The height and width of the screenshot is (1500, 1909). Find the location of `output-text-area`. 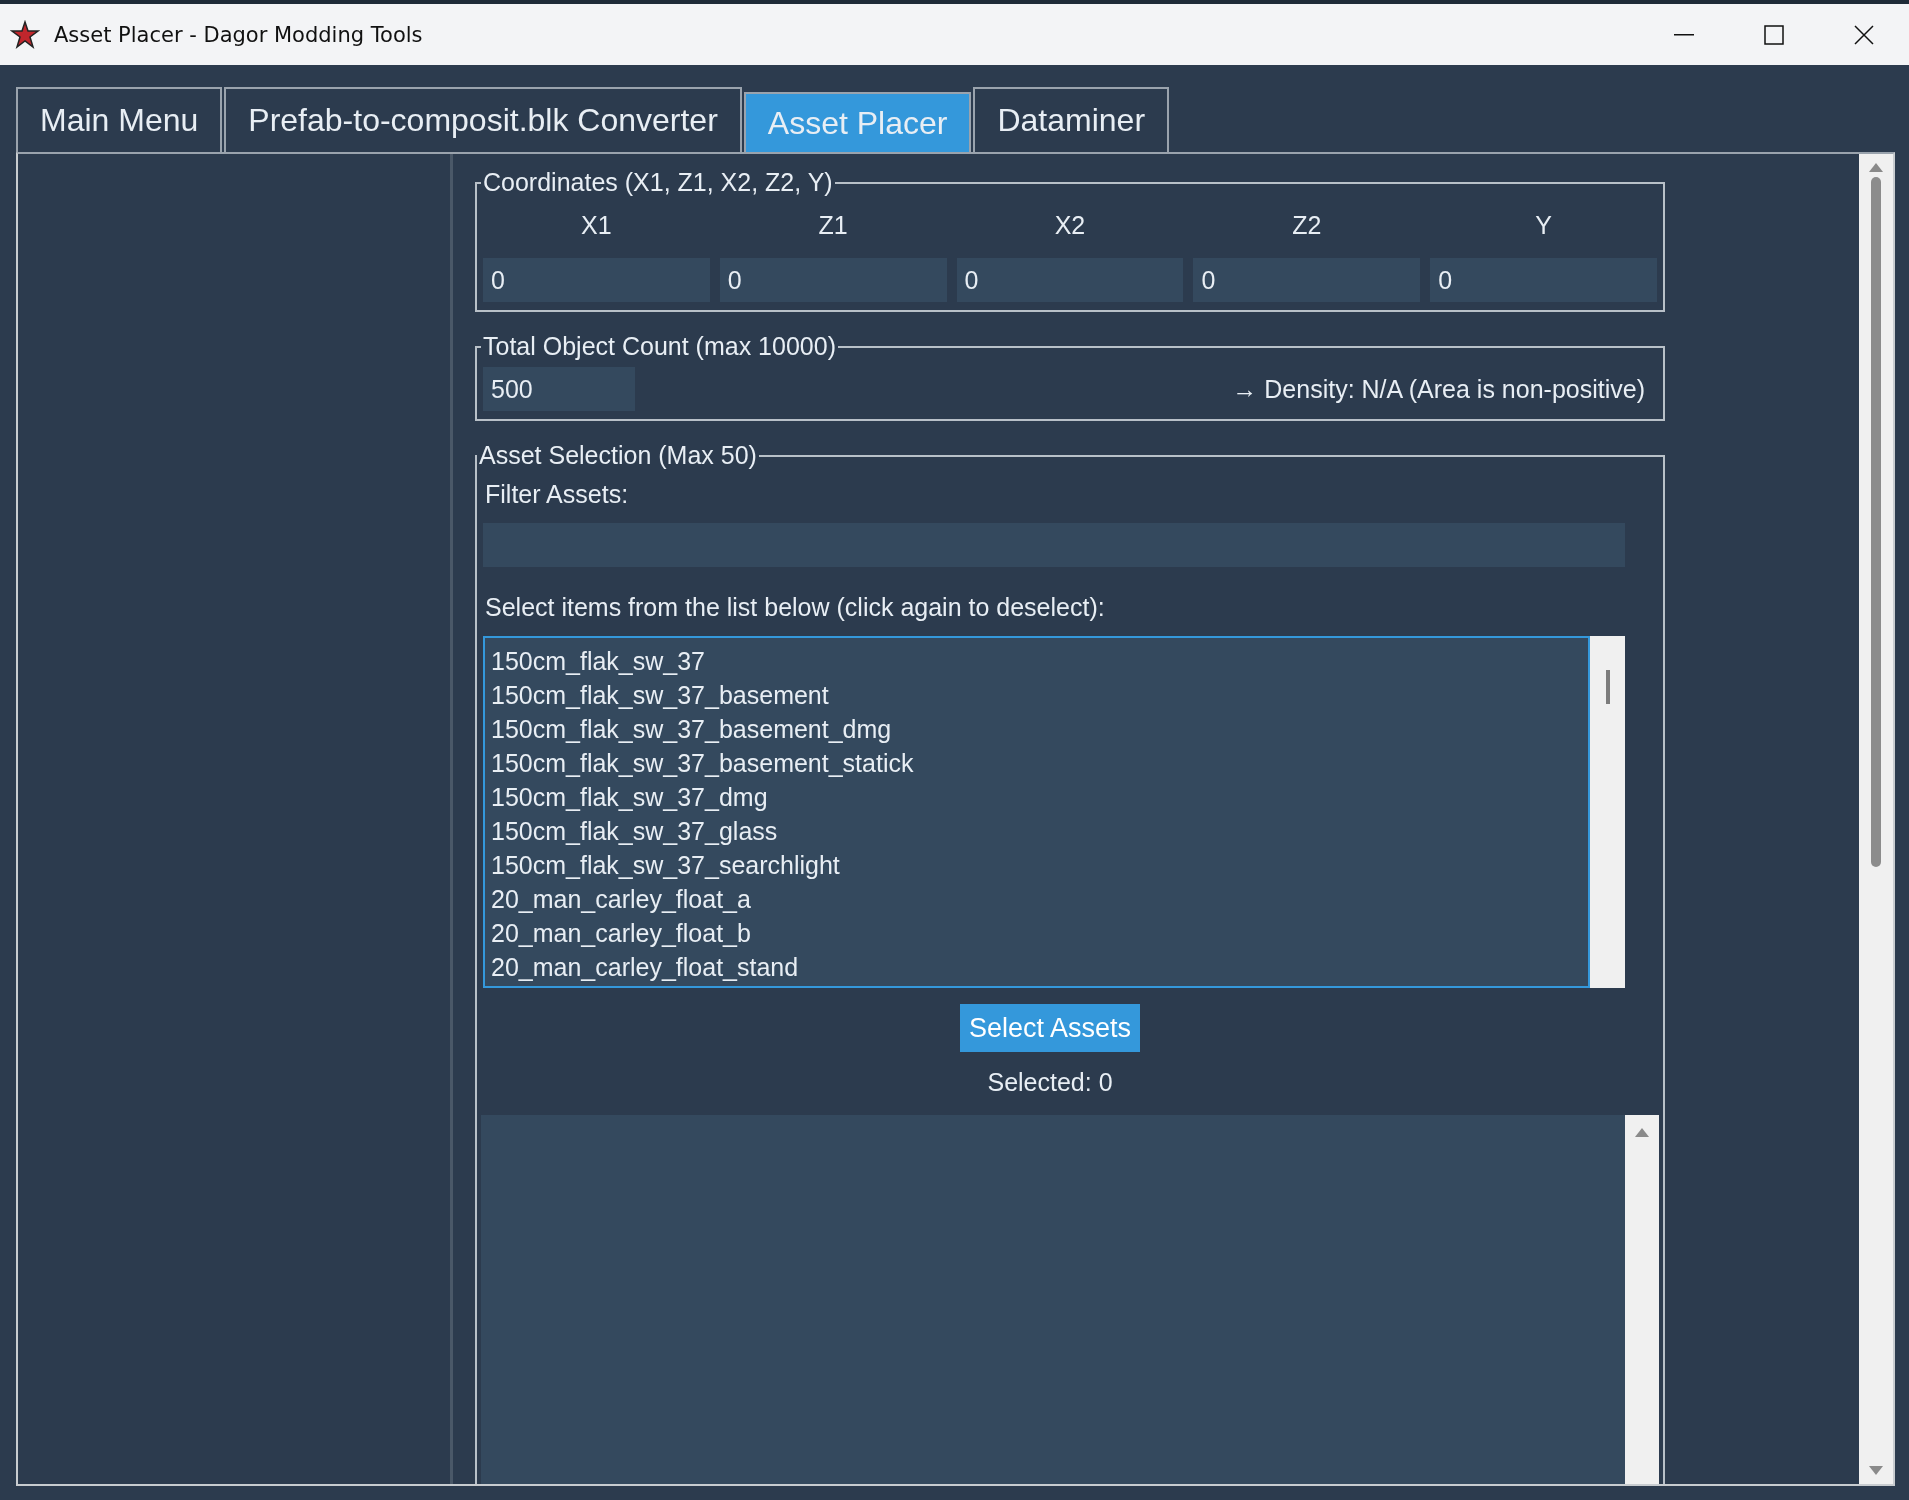

output-text-area is located at coordinates (1053, 1299).